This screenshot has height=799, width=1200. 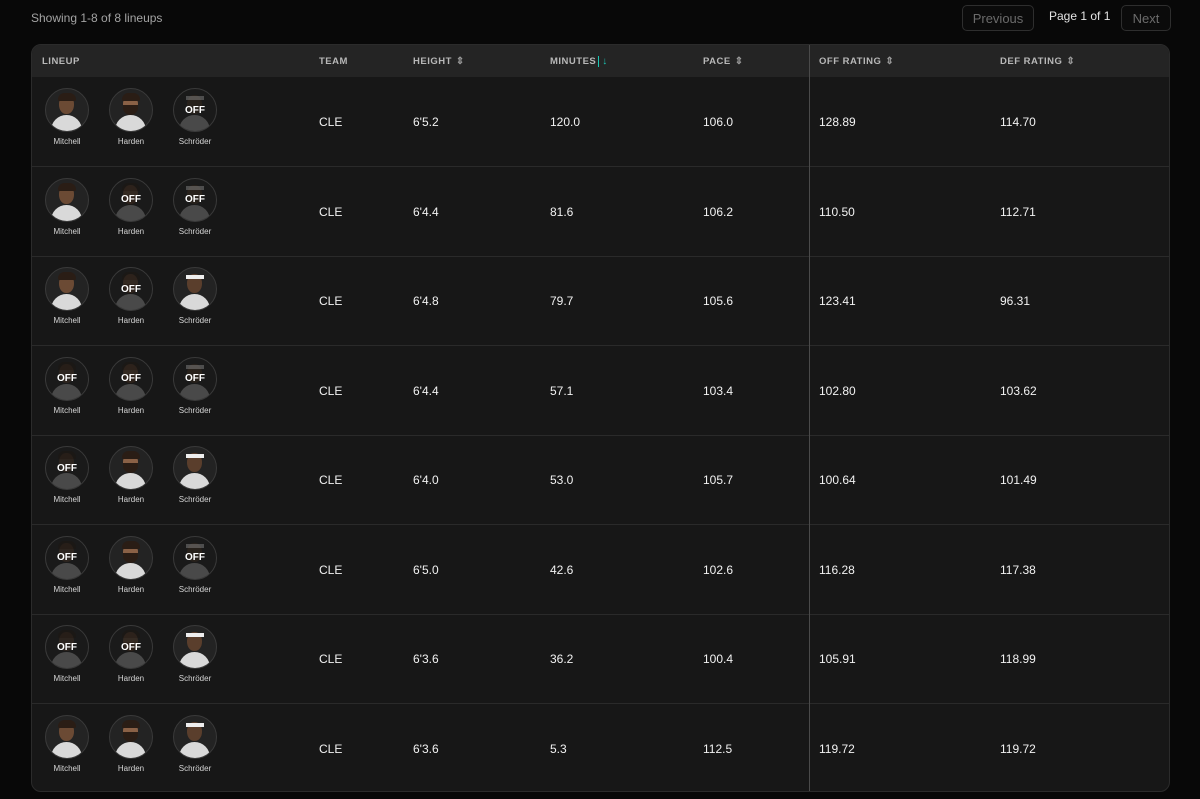 I want to click on height-cell: 6'5.0, so click(x=426, y=569).